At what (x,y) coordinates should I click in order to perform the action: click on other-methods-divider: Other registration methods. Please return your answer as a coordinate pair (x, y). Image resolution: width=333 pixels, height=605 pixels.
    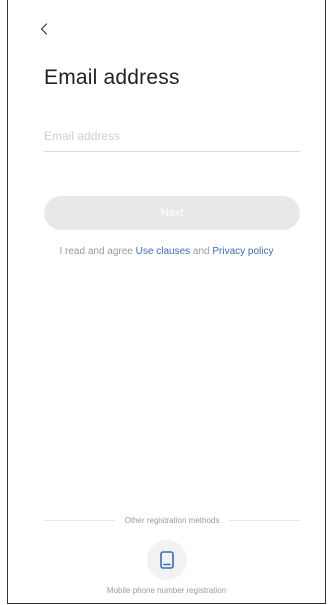
    Looking at the image, I should click on (172, 520).